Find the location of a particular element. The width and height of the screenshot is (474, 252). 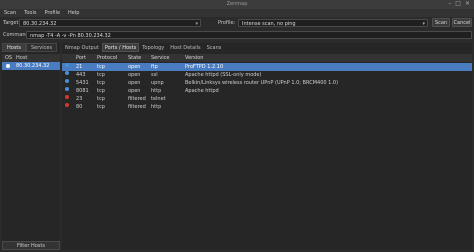

target-combo: 80.30.234.32 ▾ is located at coordinates (110, 23).